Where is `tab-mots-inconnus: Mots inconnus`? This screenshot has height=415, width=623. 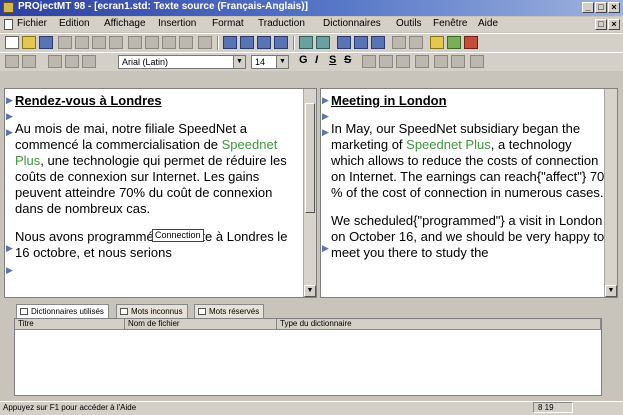
tab-mots-inconnus: Mots inconnus is located at coordinates (152, 311).